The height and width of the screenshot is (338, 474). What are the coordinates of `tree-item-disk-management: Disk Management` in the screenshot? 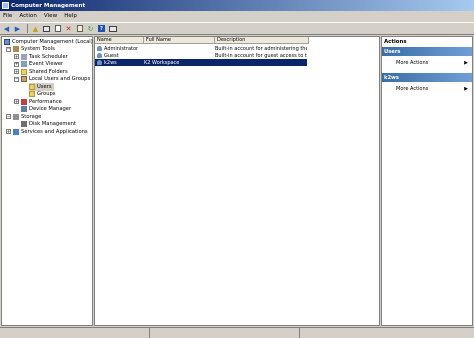 It's located at (48, 125).